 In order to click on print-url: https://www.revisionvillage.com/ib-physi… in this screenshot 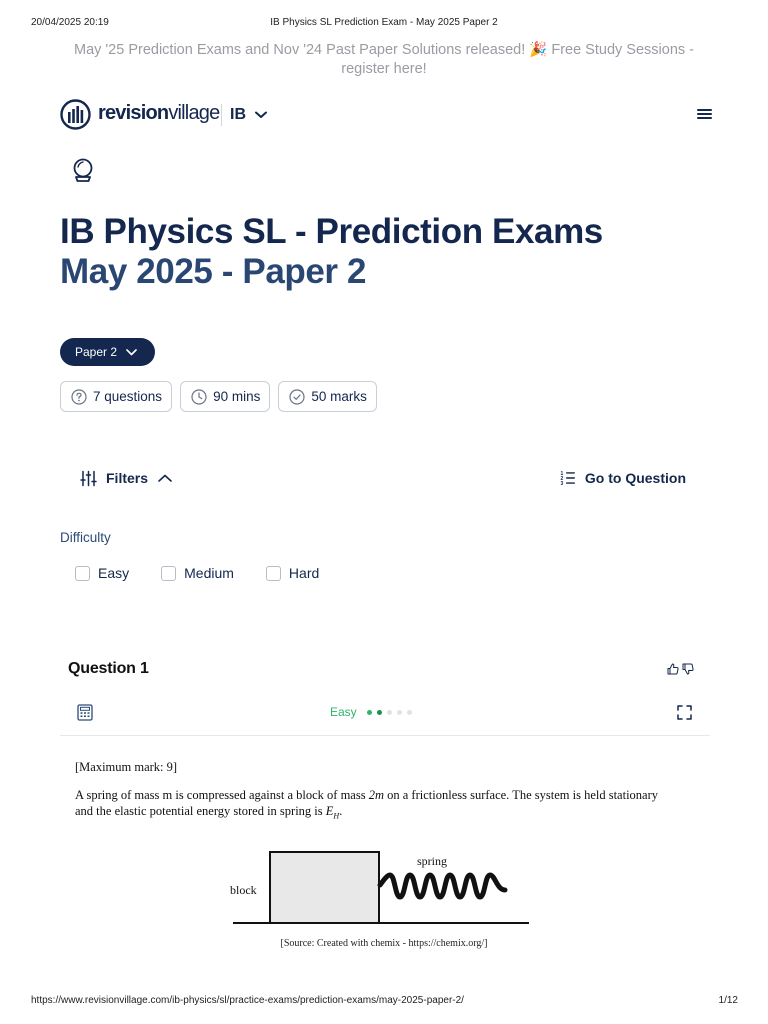, I will do `click(247, 1000)`.